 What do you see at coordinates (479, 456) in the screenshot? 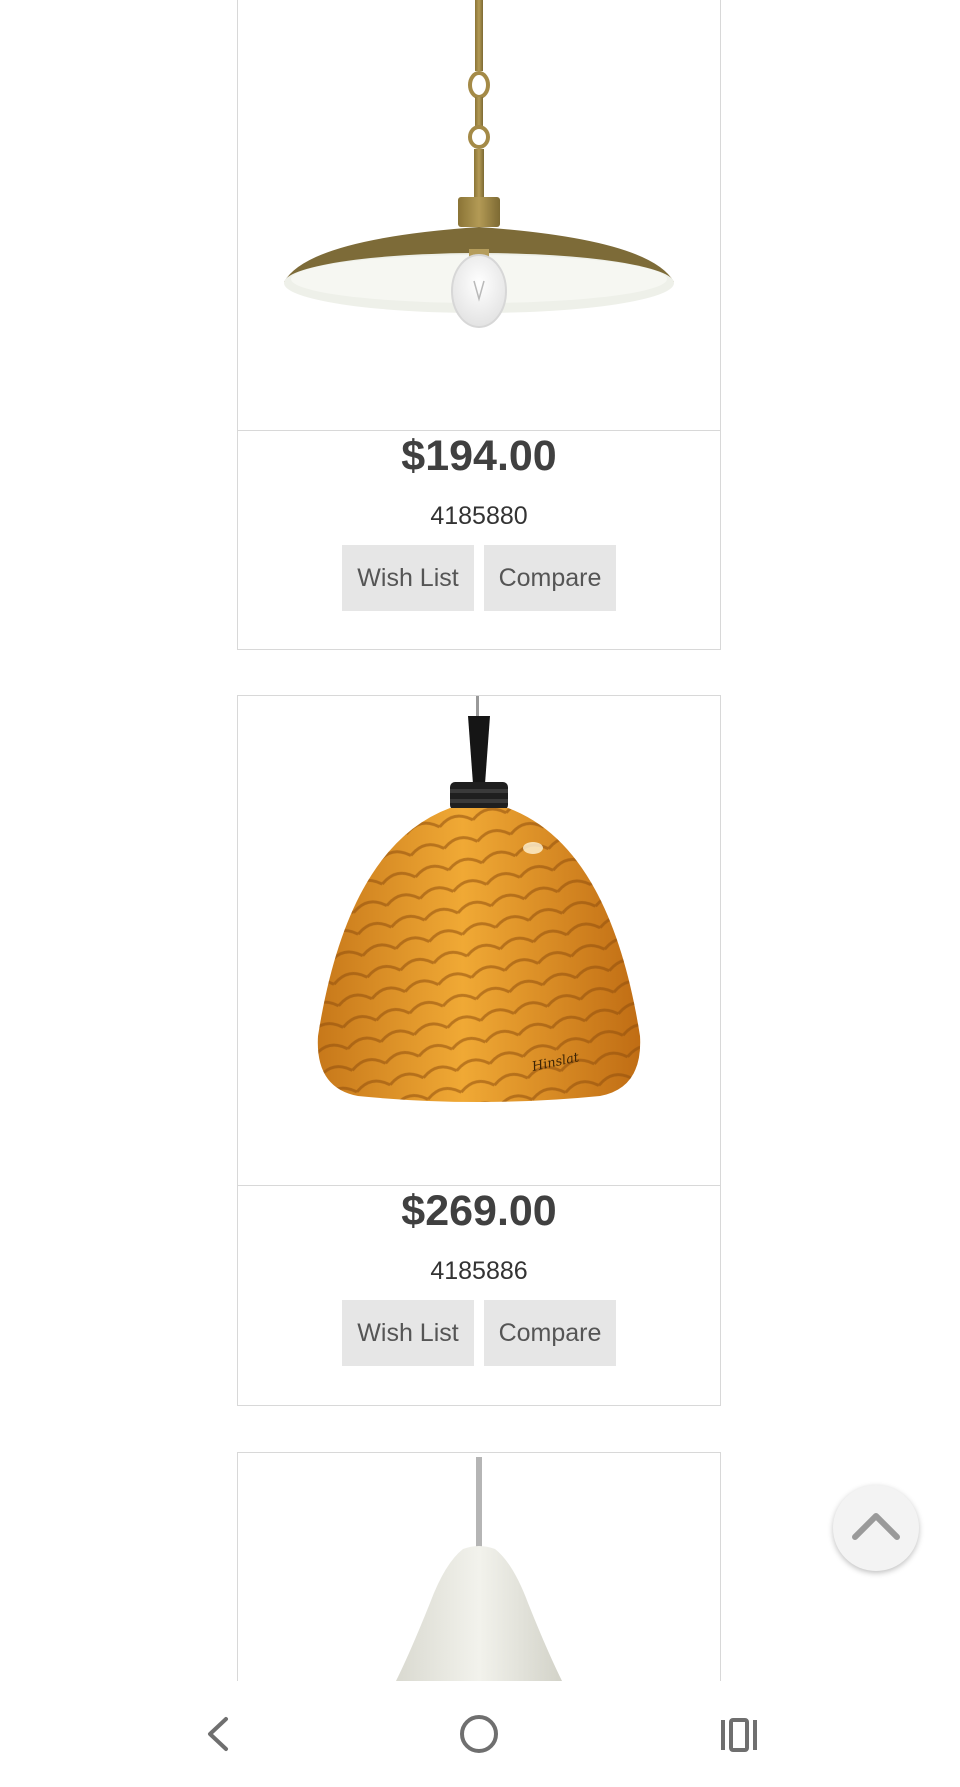
I see `product-price: $194.00` at bounding box center [479, 456].